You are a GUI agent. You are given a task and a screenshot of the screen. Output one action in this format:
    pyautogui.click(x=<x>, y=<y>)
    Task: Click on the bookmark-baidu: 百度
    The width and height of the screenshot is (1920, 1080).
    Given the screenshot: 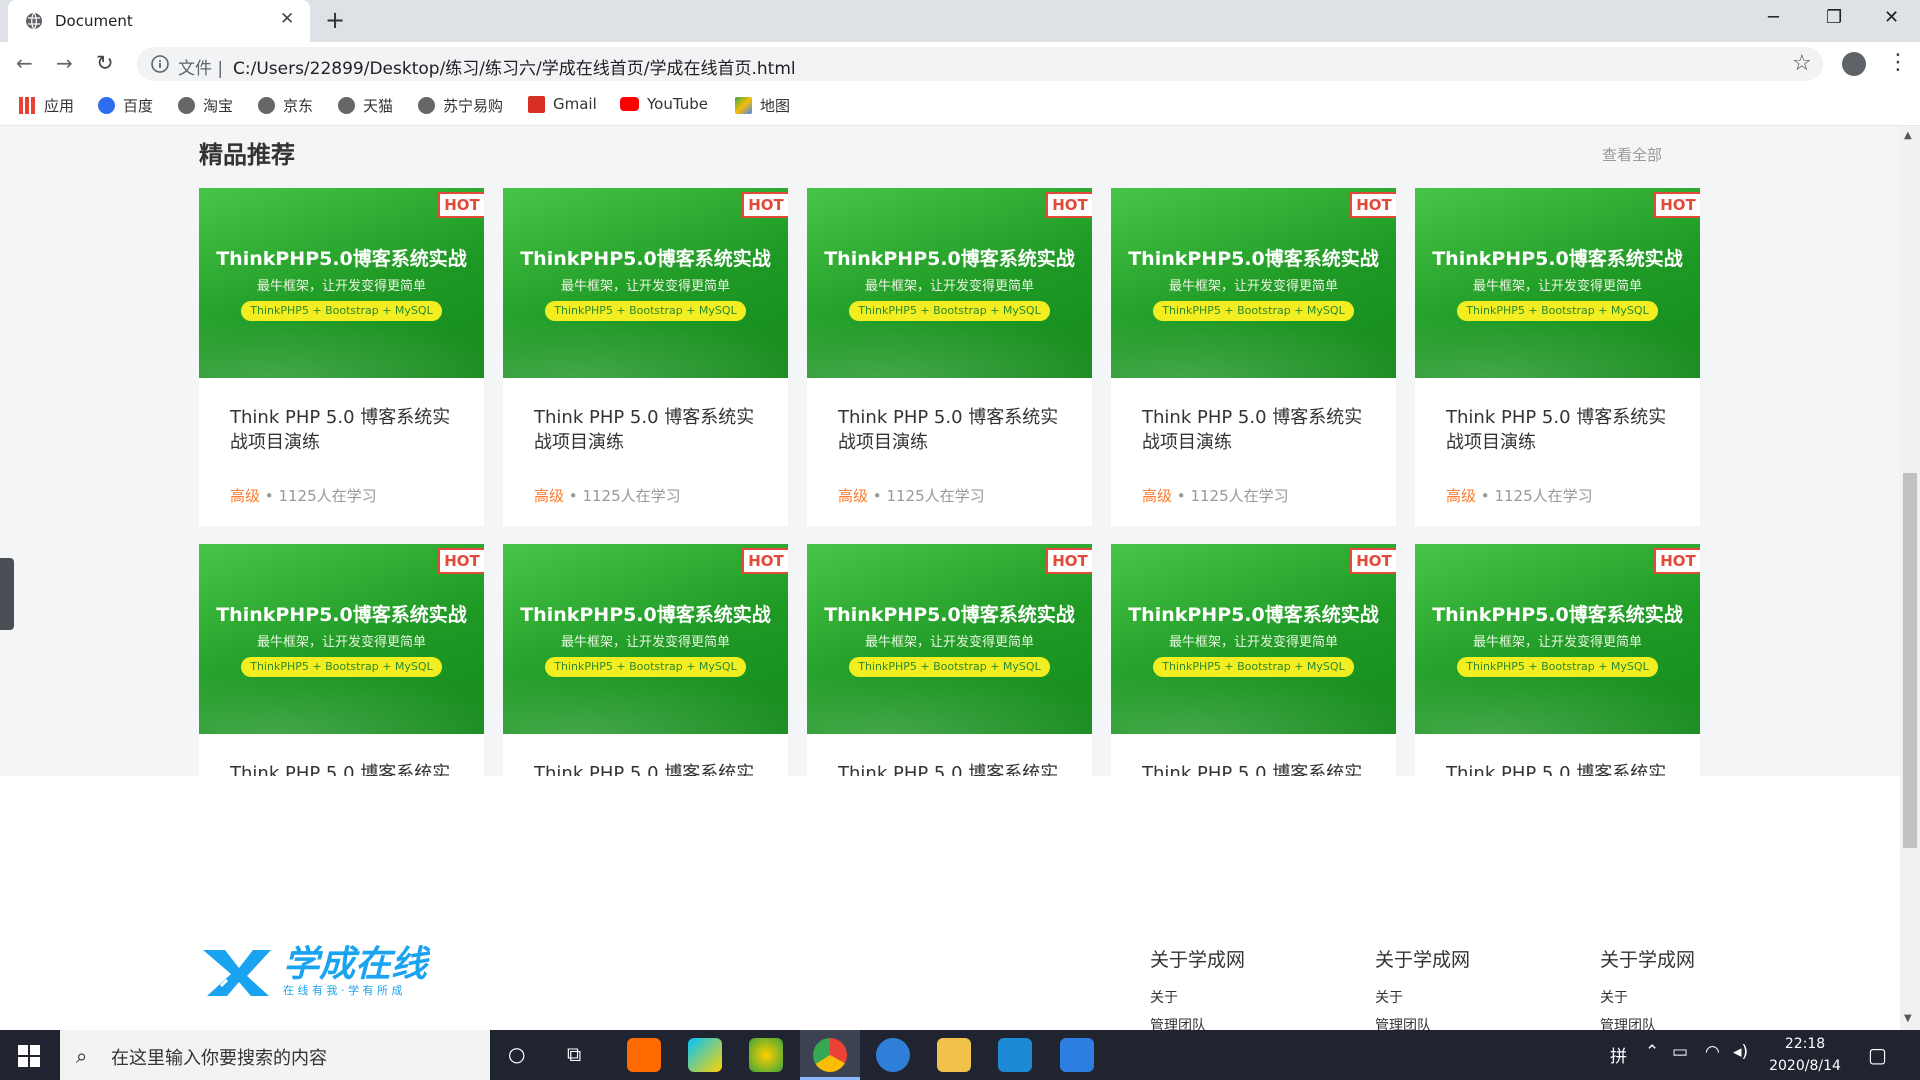 What is the action you would take?
    pyautogui.click(x=125, y=105)
    